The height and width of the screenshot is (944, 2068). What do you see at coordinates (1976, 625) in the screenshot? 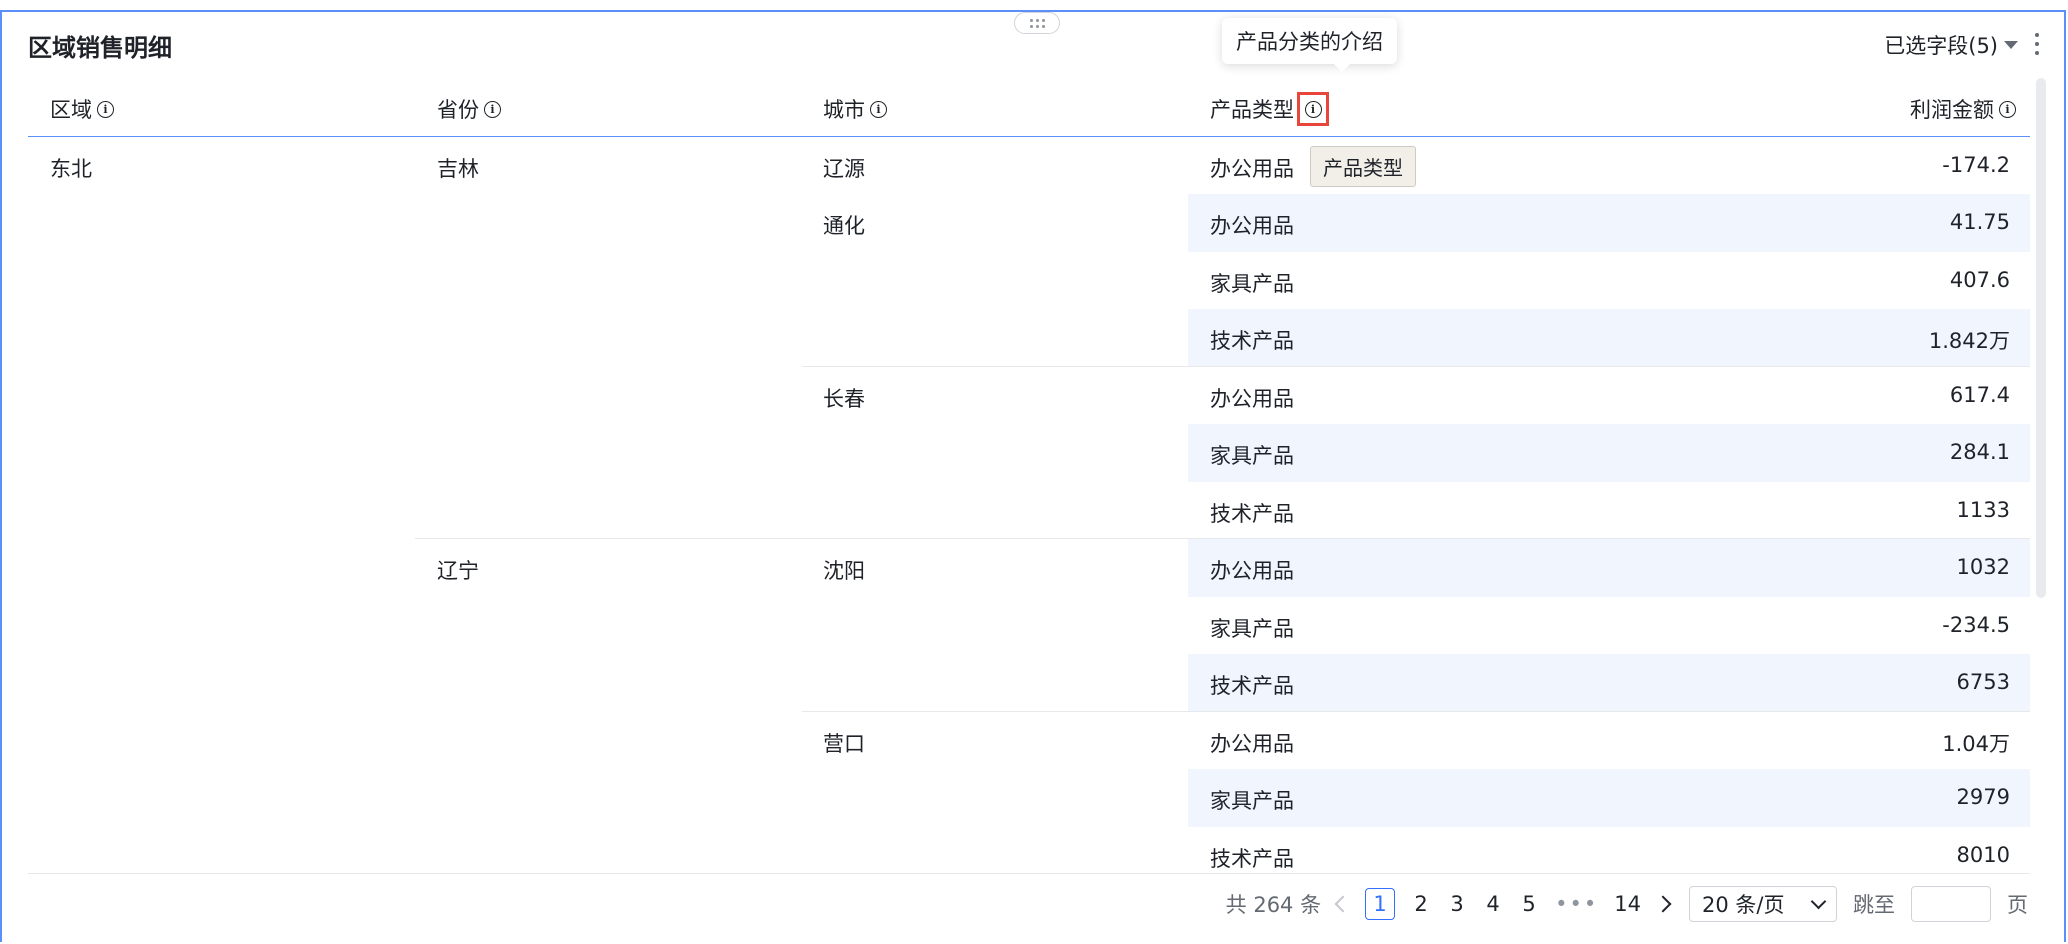
I see `cell-profit: -234.5` at bounding box center [1976, 625].